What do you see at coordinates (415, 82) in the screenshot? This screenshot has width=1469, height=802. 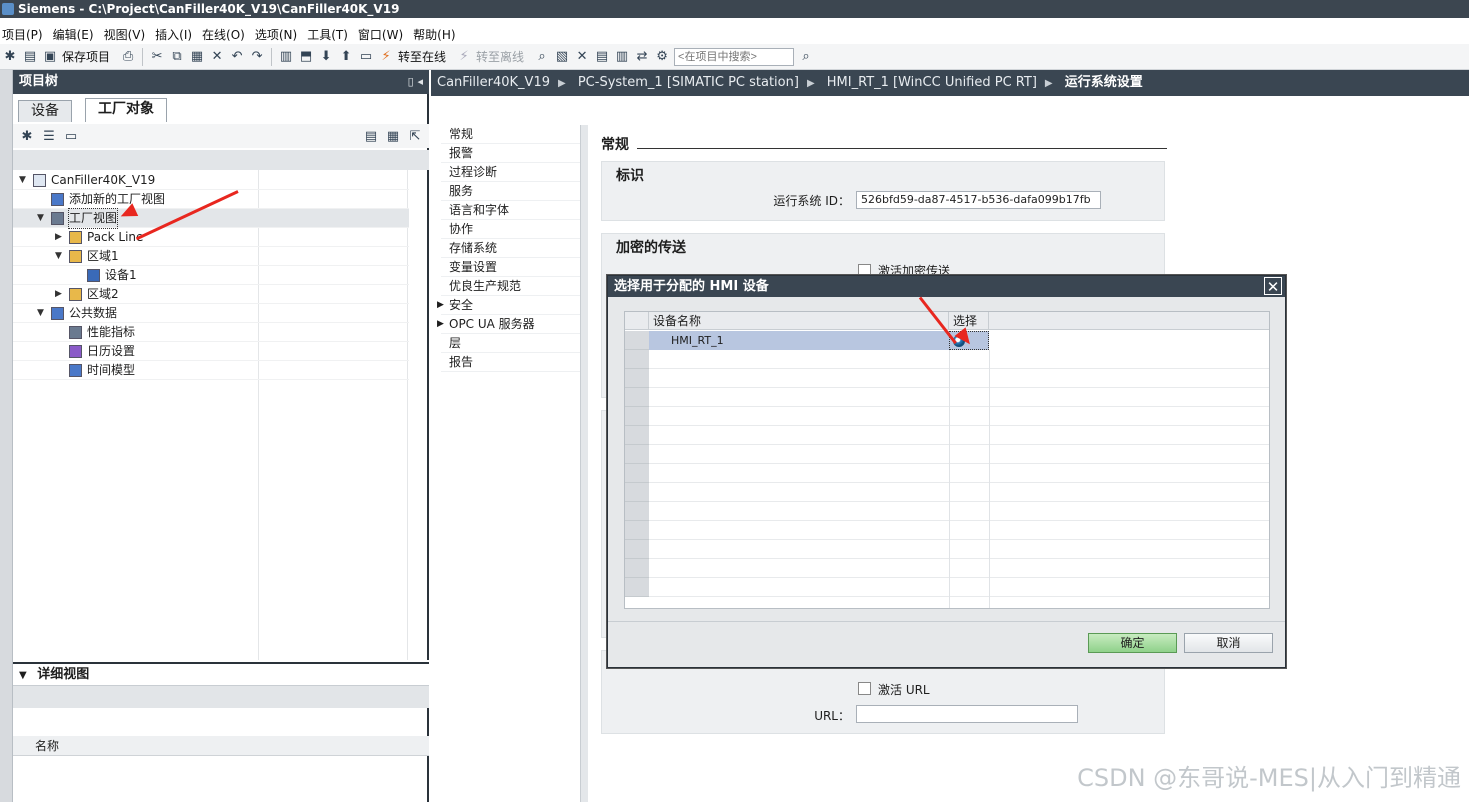 I see `panel-pin-icon: ▯ ◂` at bounding box center [415, 82].